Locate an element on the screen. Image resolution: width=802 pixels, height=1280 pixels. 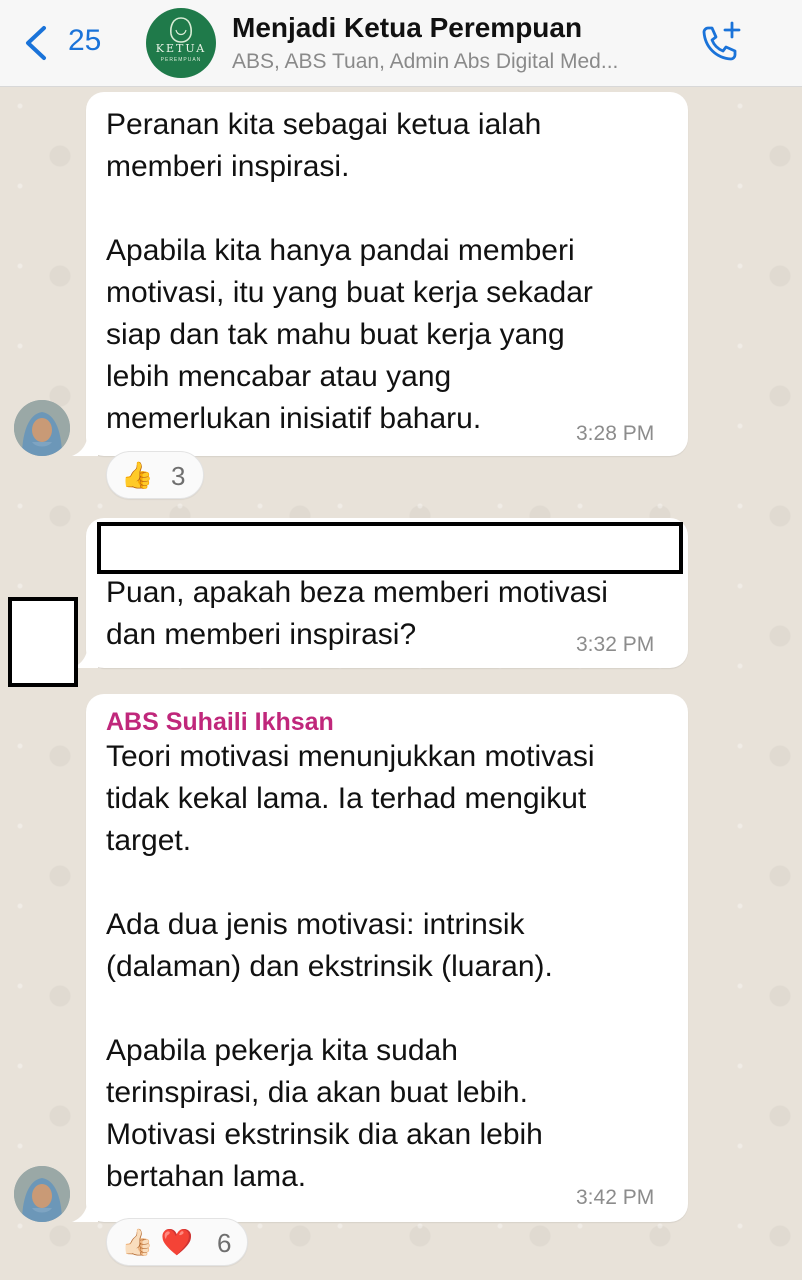
thumbs-up-icon: 👍 is located at coordinates (137, 475).